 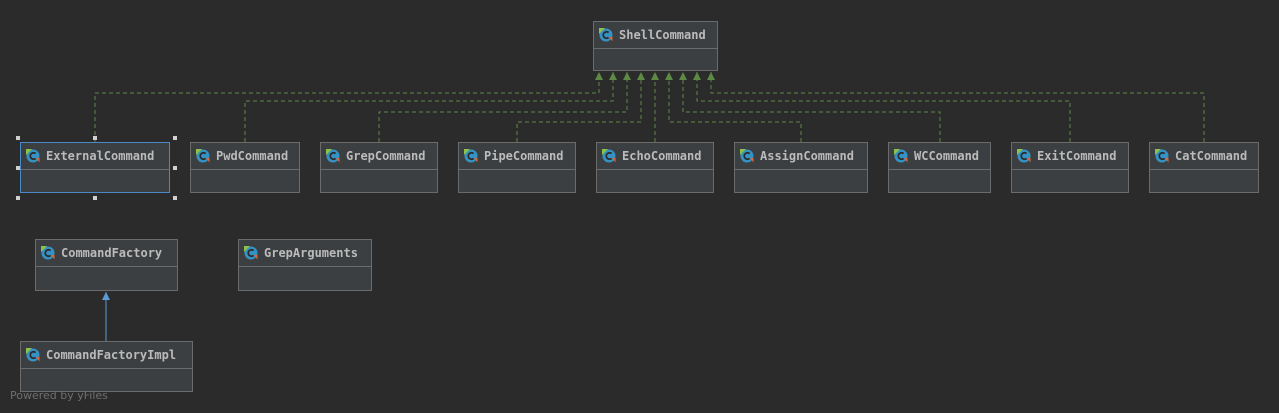 I want to click on class-name: ExitCommand, so click(x=1077, y=156).